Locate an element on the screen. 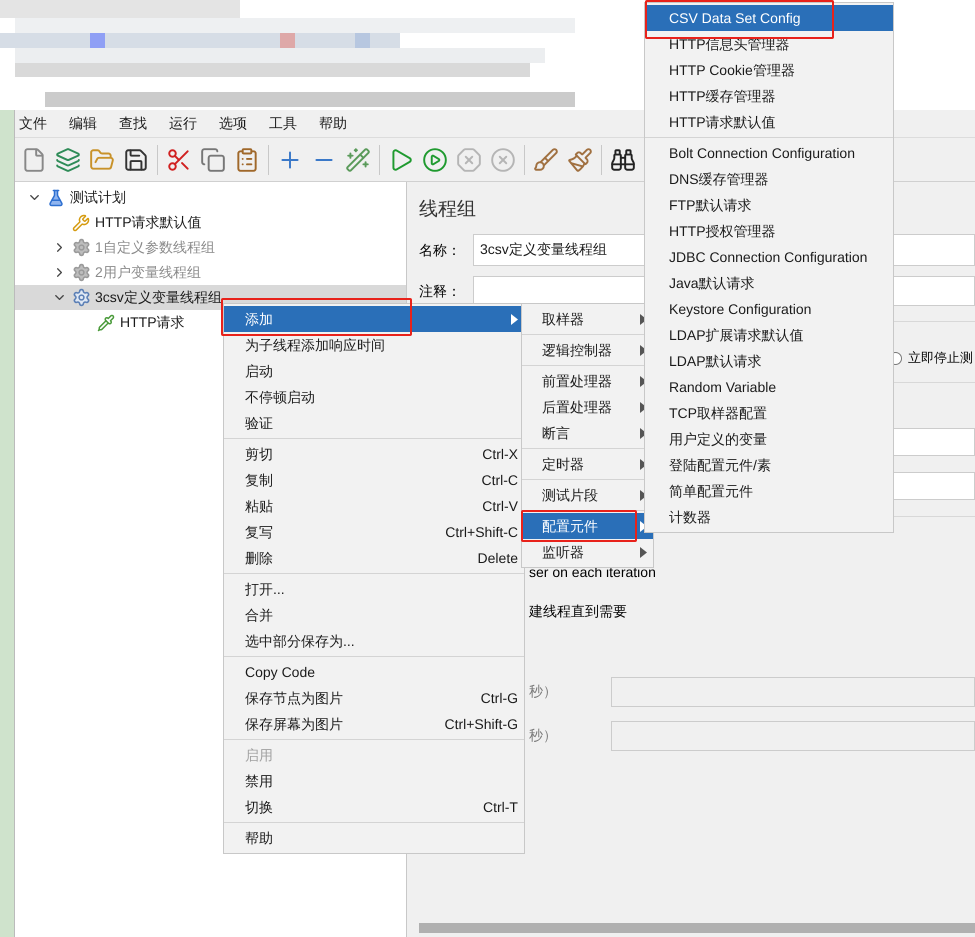 The image size is (975, 937). checkbox-label: 建线程直到需要 is located at coordinates (578, 611).